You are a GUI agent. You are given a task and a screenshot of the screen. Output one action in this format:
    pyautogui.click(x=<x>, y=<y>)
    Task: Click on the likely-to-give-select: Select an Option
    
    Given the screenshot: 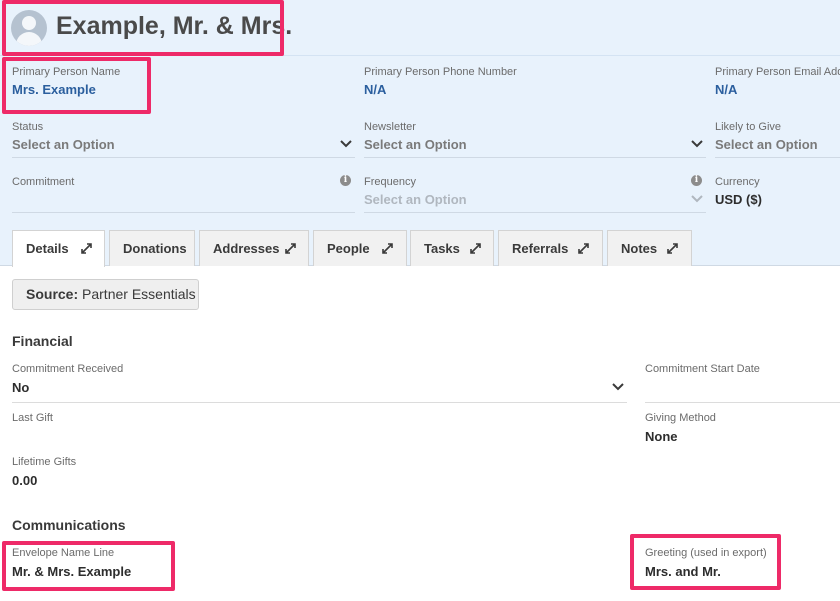 What is the action you would take?
    pyautogui.click(x=766, y=144)
    